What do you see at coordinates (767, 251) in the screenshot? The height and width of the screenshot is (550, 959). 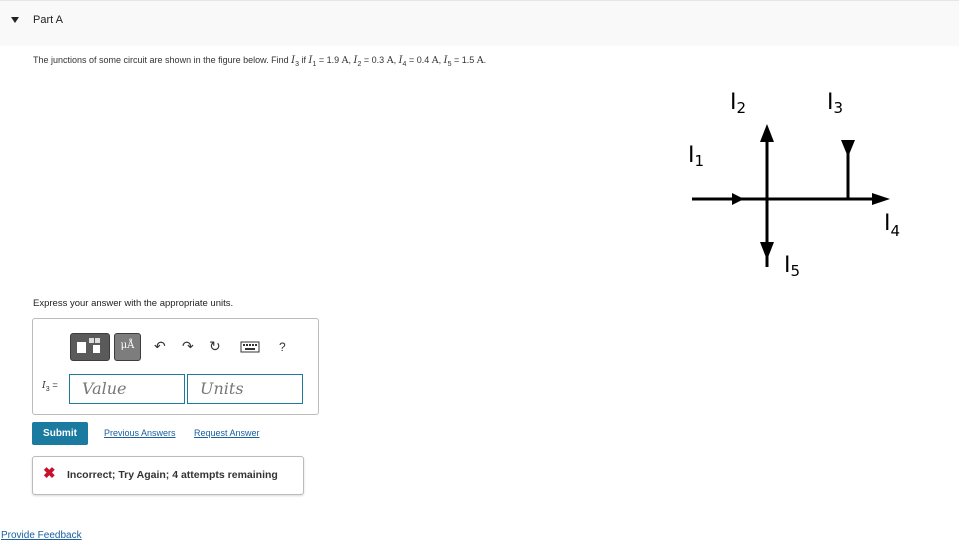 I see `arrow-i5` at bounding box center [767, 251].